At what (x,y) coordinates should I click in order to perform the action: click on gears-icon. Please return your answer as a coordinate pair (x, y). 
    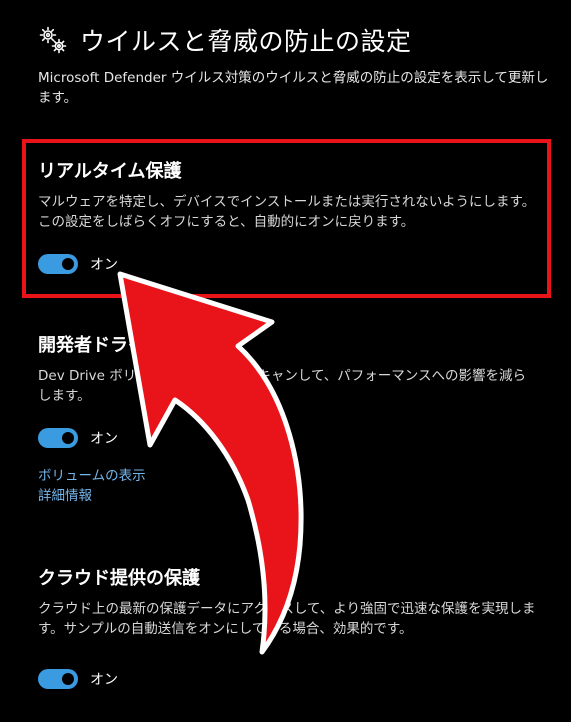
    Looking at the image, I should click on (53, 40).